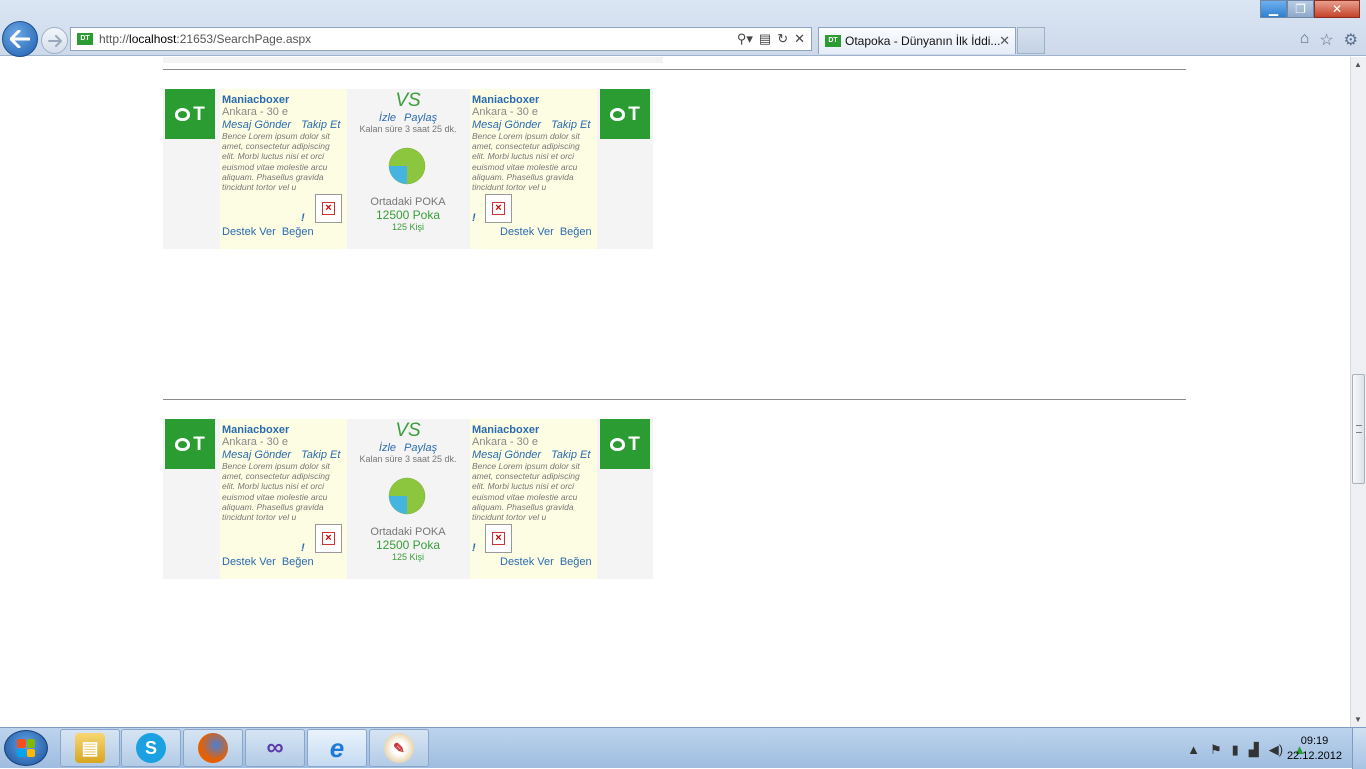 The image size is (1366, 769). I want to click on volume-icon: ◀), so click(1276, 750).